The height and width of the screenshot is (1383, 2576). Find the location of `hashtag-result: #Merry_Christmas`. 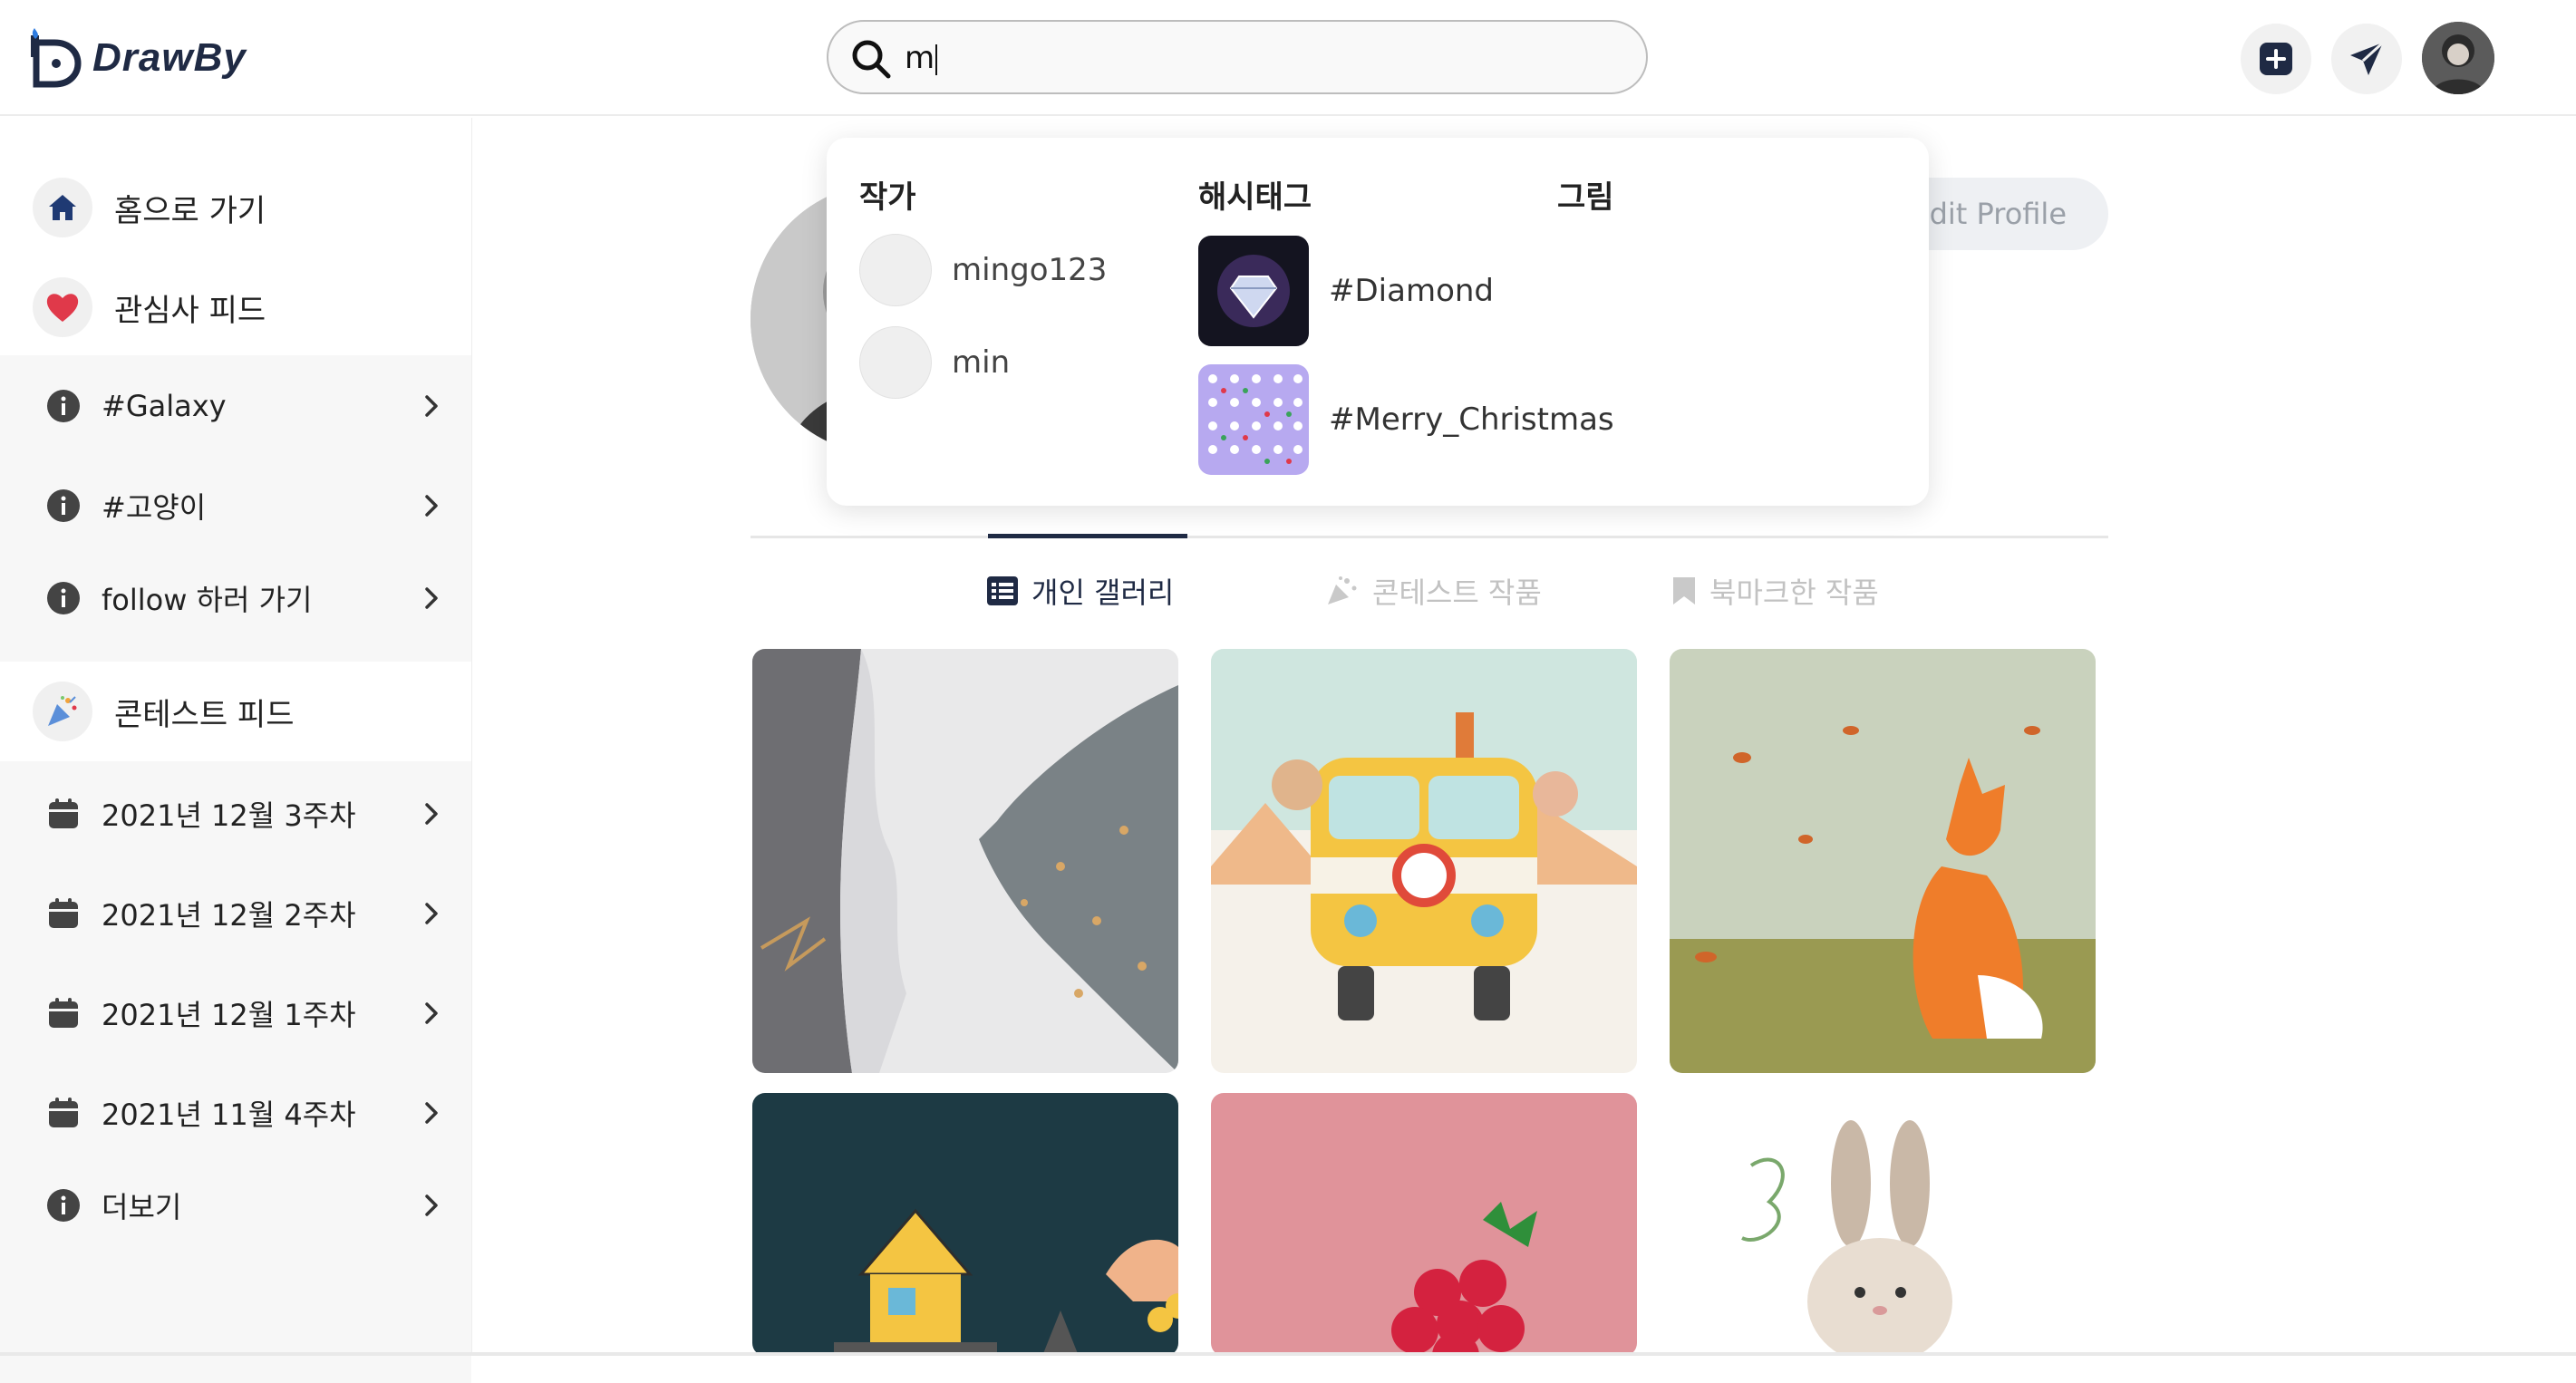

hashtag-result: #Merry_Christmas is located at coordinates (1406, 419).